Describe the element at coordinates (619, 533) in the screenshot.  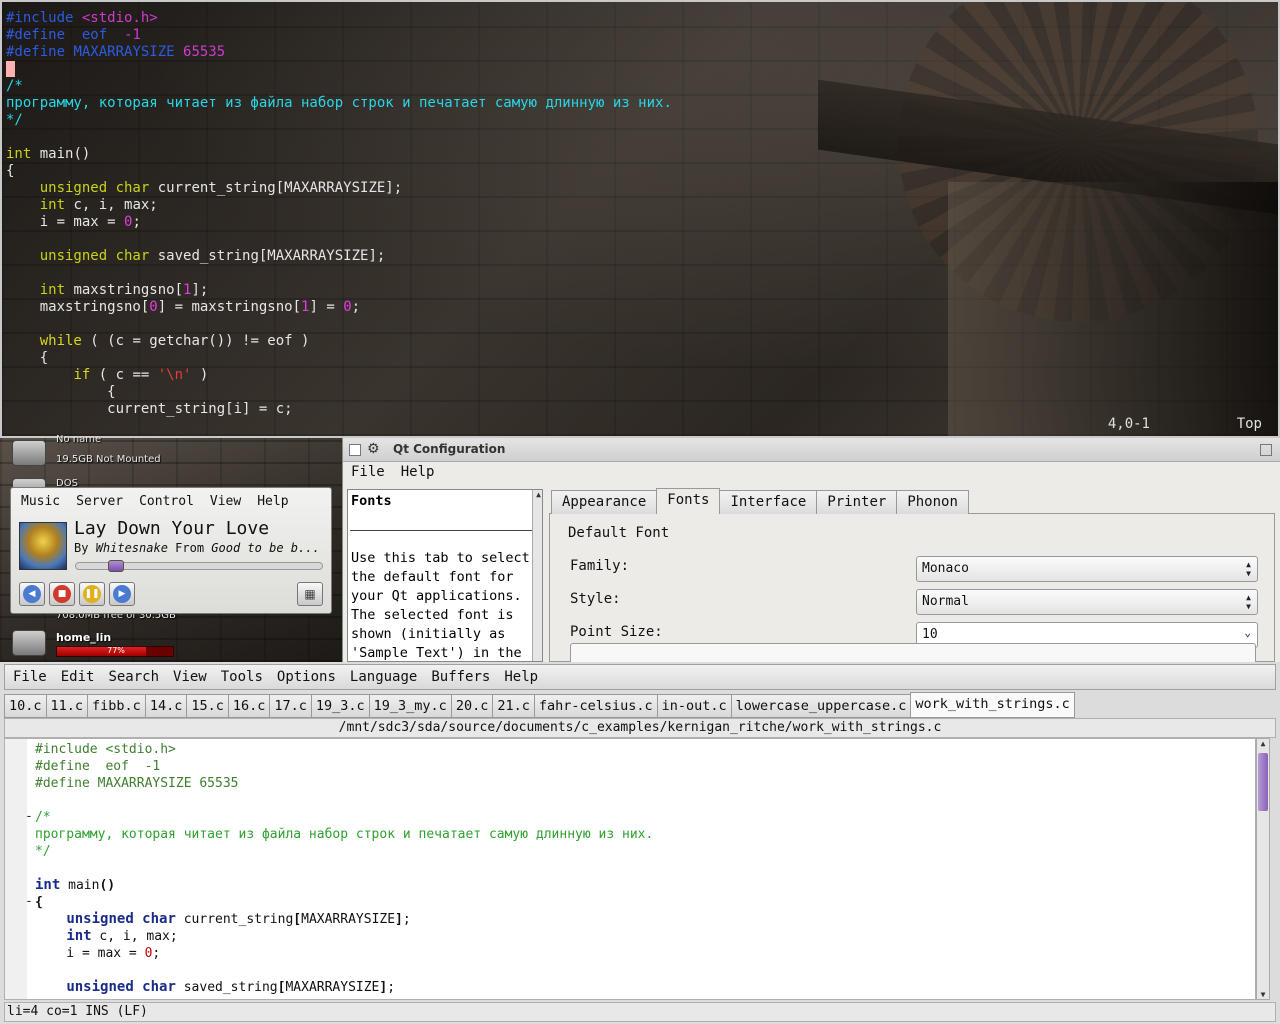
I see `default-font-group-title: Default Font` at that location.